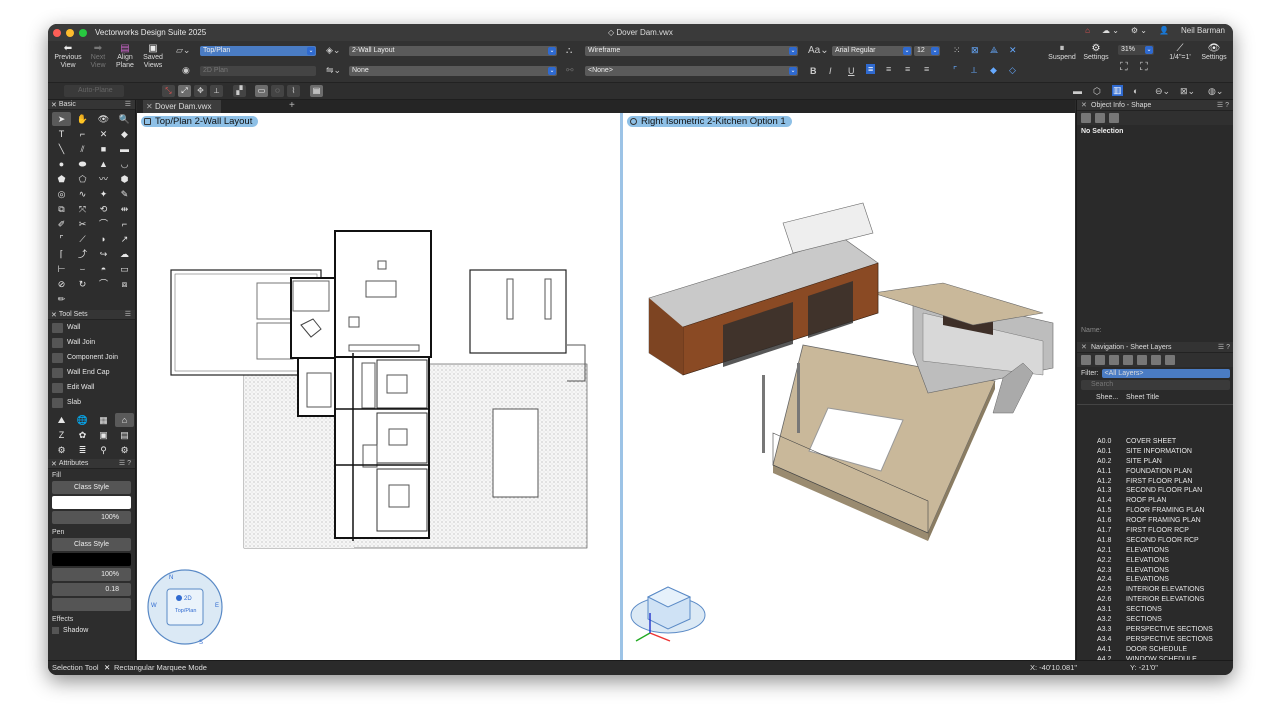 Image resolution: width=1280 pixels, height=720 pixels. I want to click on pen-thickness: 0.18, so click(91, 589).